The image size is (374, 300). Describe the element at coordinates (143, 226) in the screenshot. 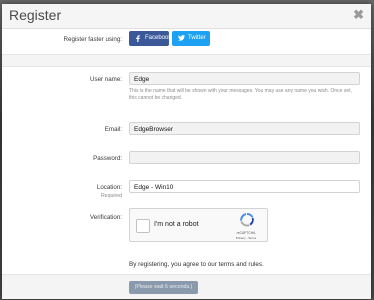

I see `recaptcha-checkbox` at that location.